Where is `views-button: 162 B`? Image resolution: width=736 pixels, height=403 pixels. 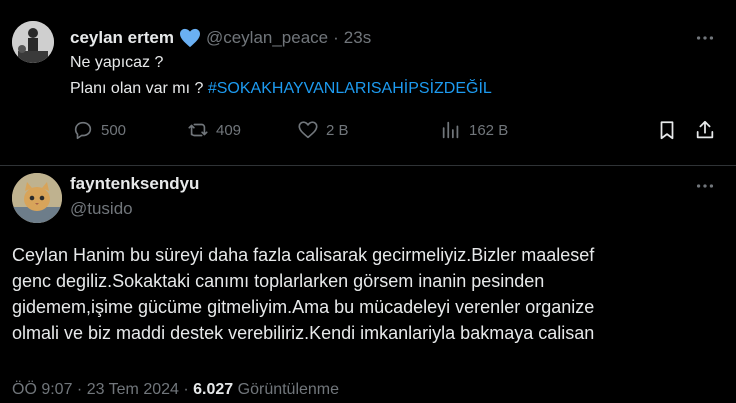
views-button: 162 B is located at coordinates (474, 130).